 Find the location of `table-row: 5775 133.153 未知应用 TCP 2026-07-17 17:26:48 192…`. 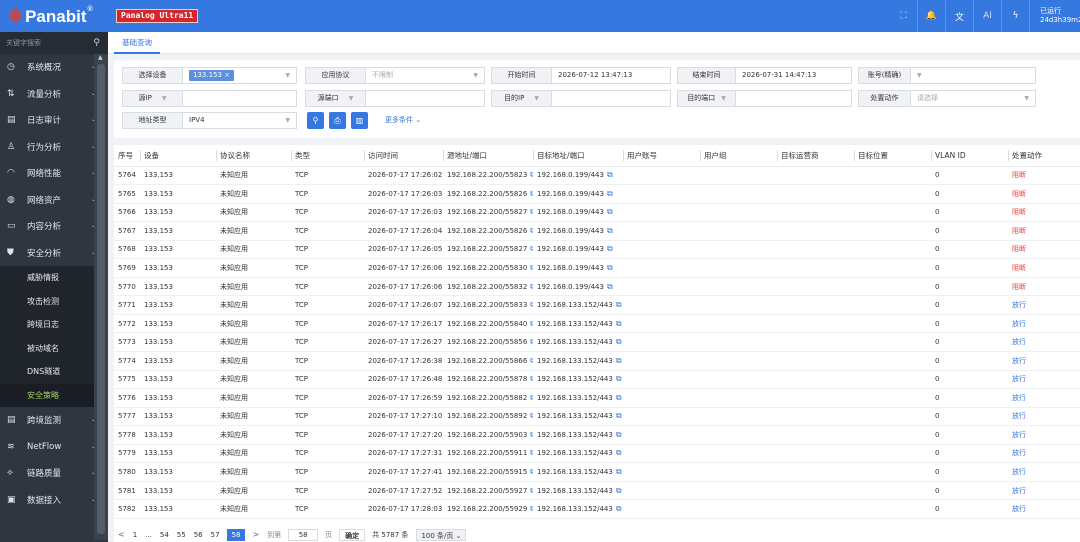

table-row: 5775 133.153 未知应用 TCP 2026-07-17 17:26:48 192… is located at coordinates (597, 380).